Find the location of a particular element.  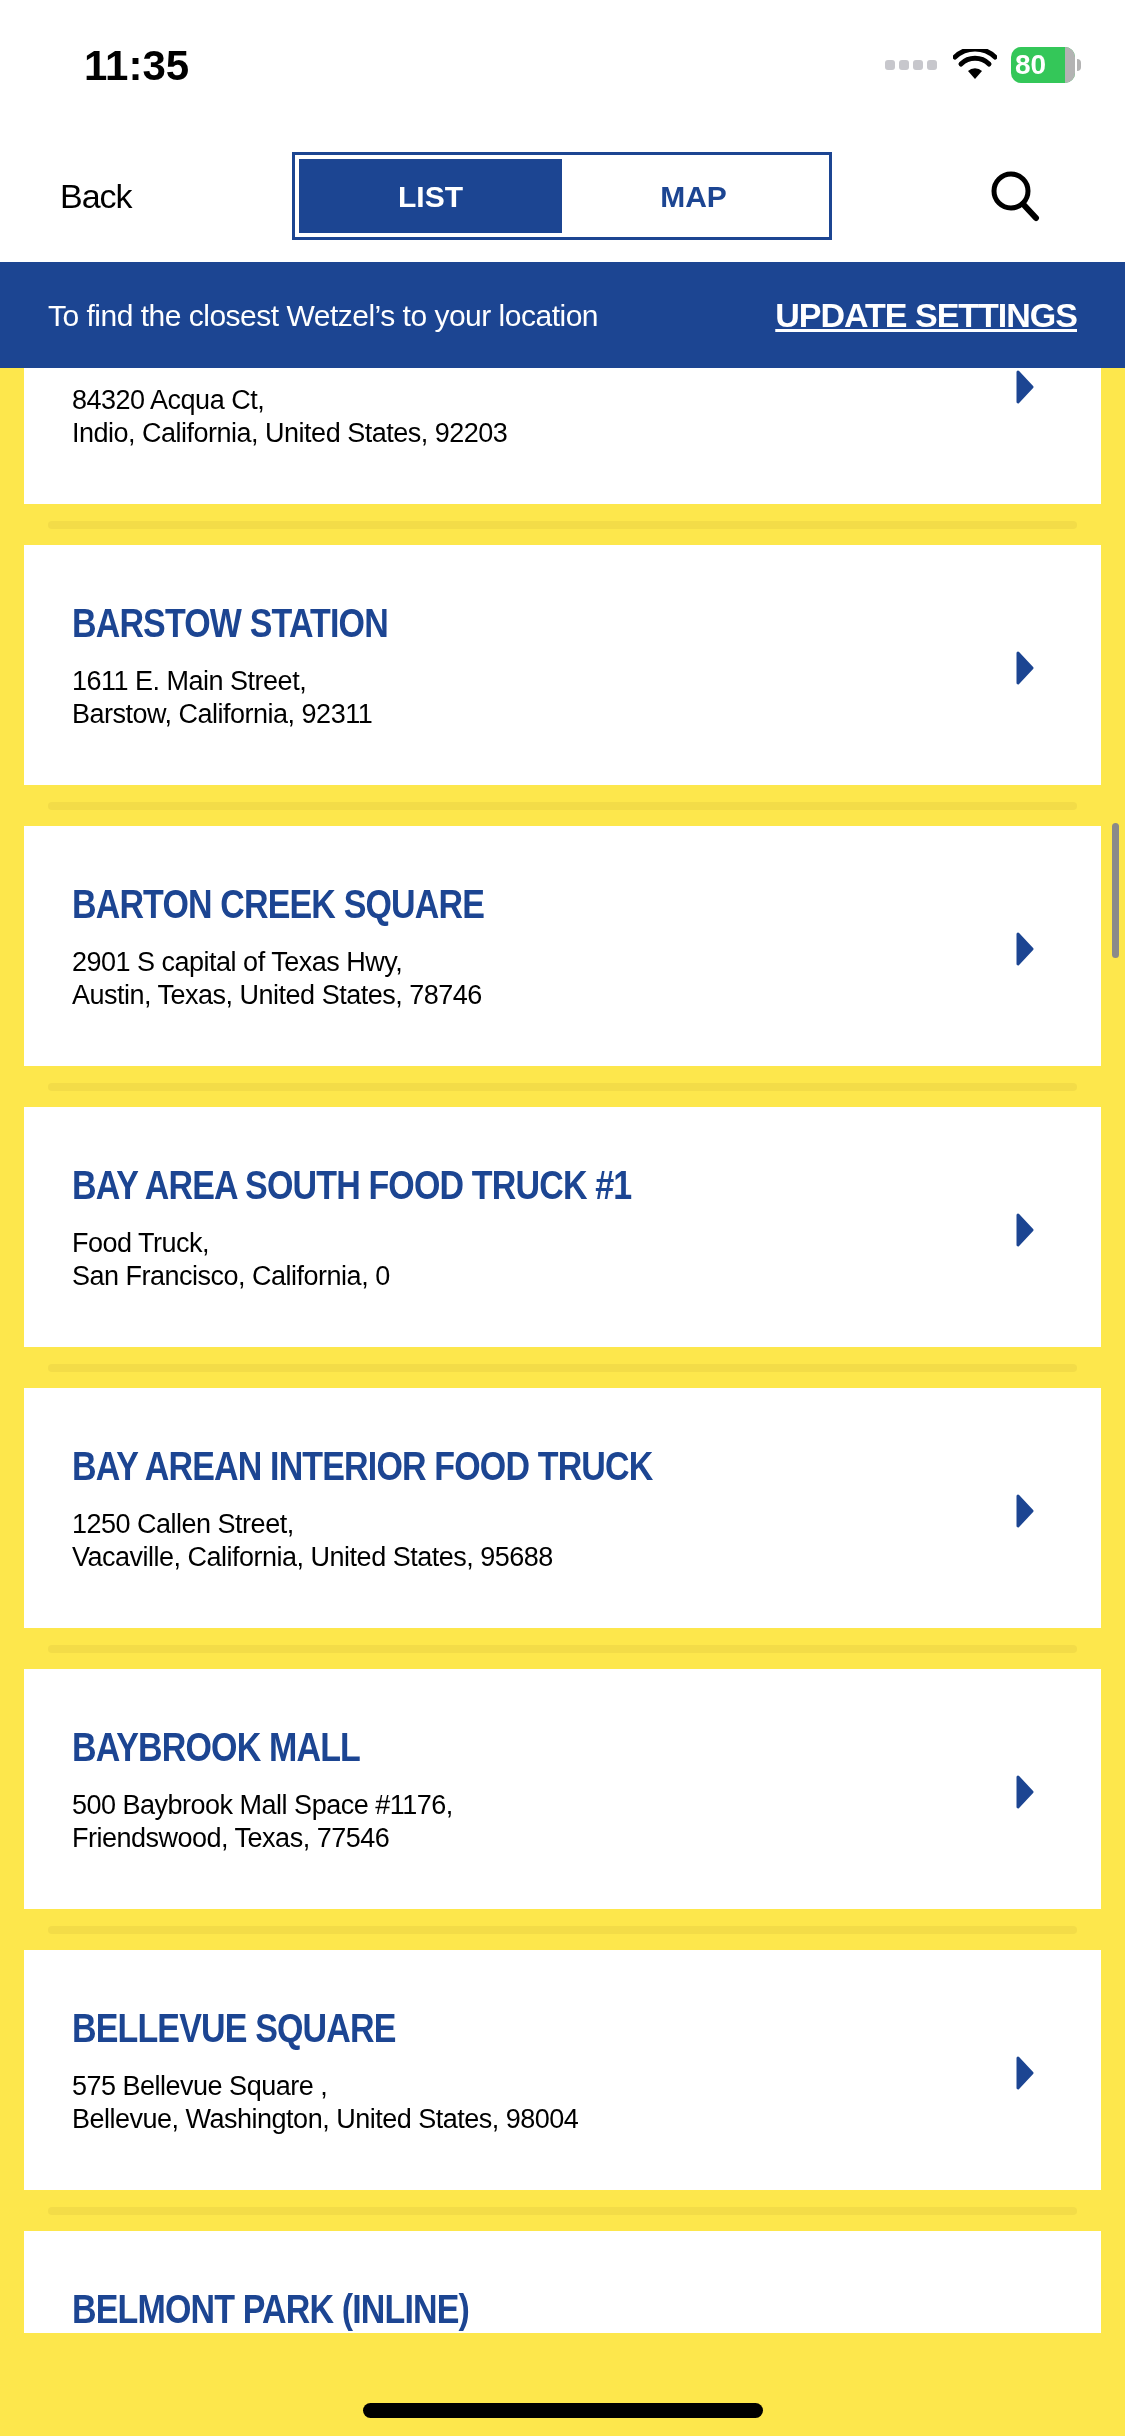

search-icon is located at coordinates (1015, 196).